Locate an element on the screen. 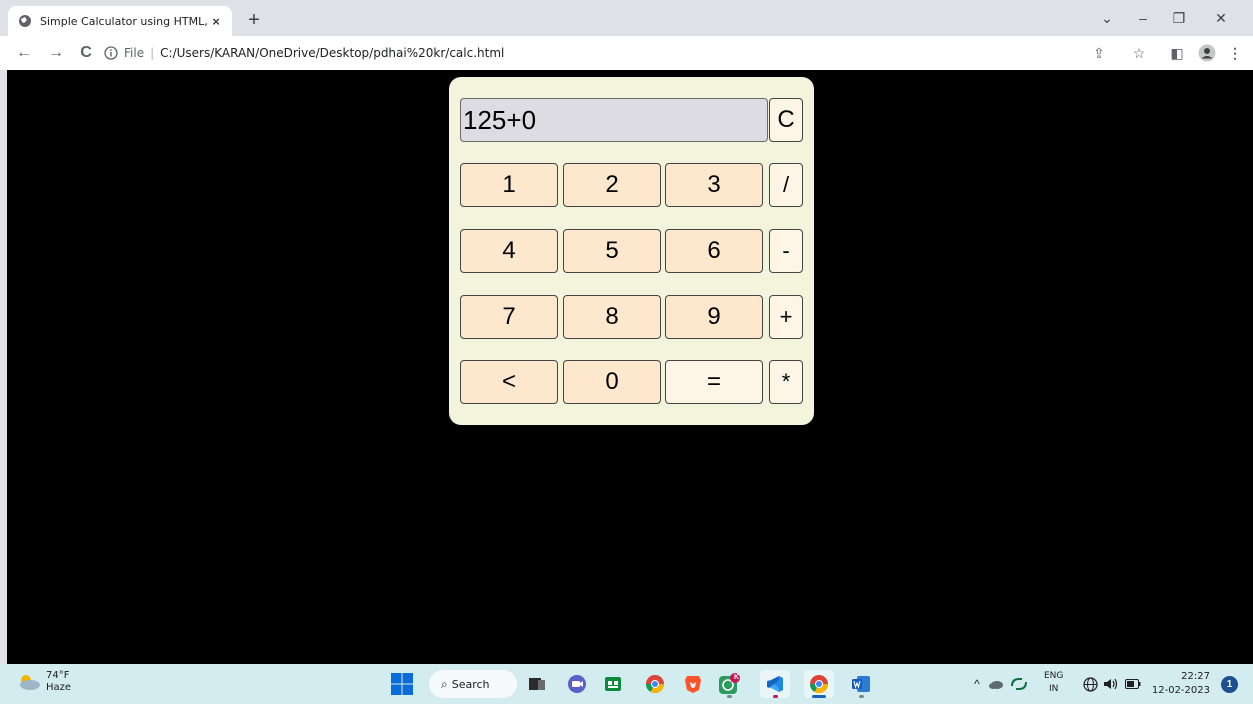 This screenshot has height=704, width=1253. profile-avatar-icon is located at coordinates (1207, 53).